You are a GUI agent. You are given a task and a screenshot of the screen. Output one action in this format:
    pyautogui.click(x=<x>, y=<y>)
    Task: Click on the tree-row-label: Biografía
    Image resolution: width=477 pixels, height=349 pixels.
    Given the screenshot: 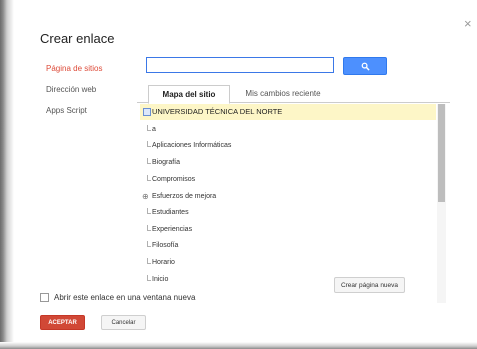 What is the action you would take?
    pyautogui.click(x=166, y=162)
    